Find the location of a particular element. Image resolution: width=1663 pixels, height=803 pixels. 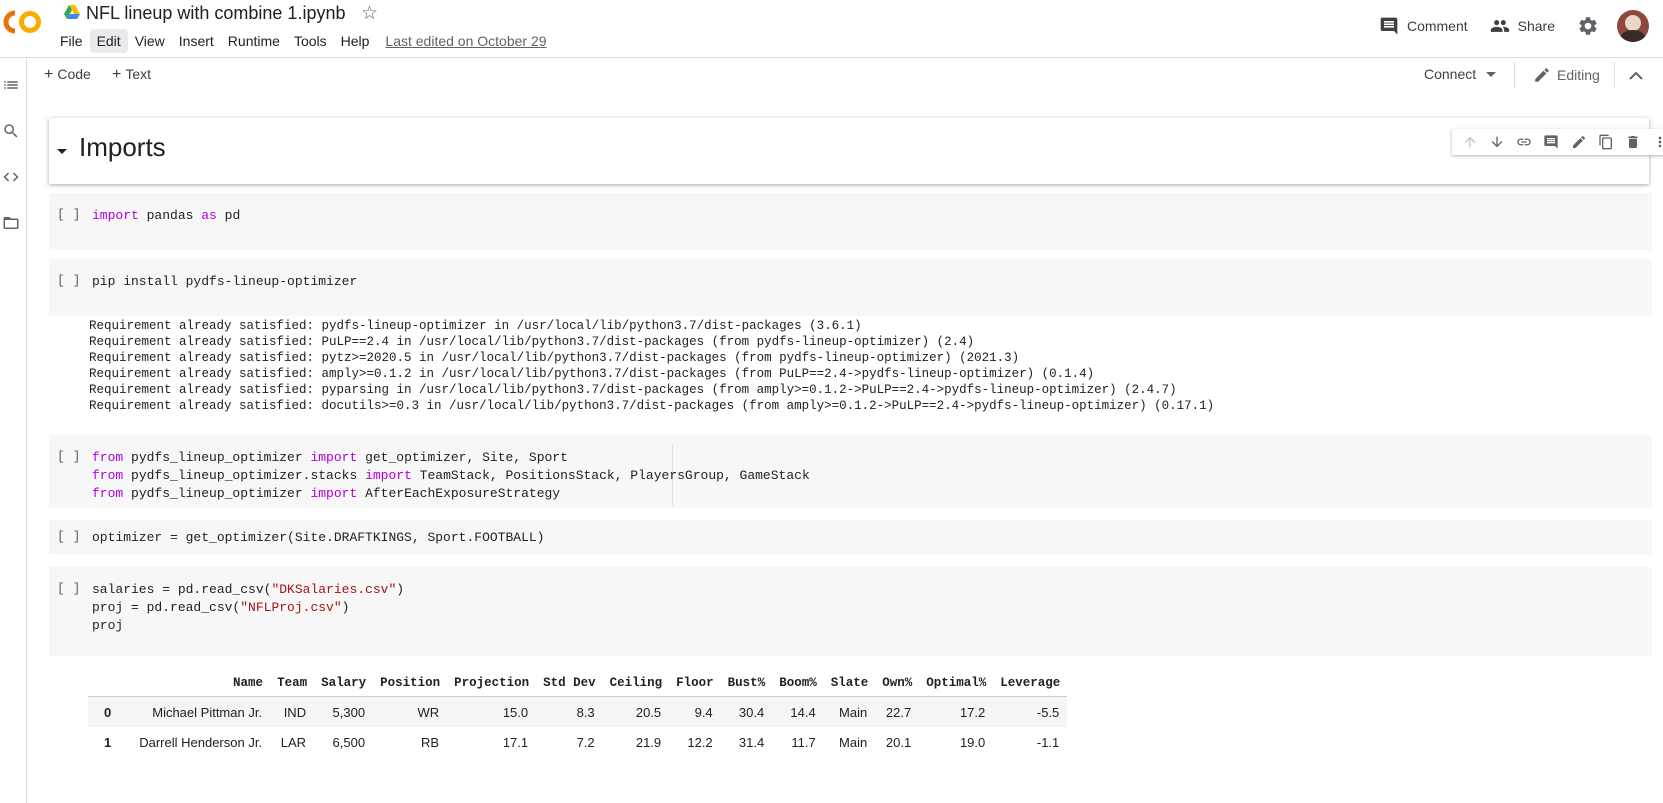

connect-label: Connect is located at coordinates (1450, 74).